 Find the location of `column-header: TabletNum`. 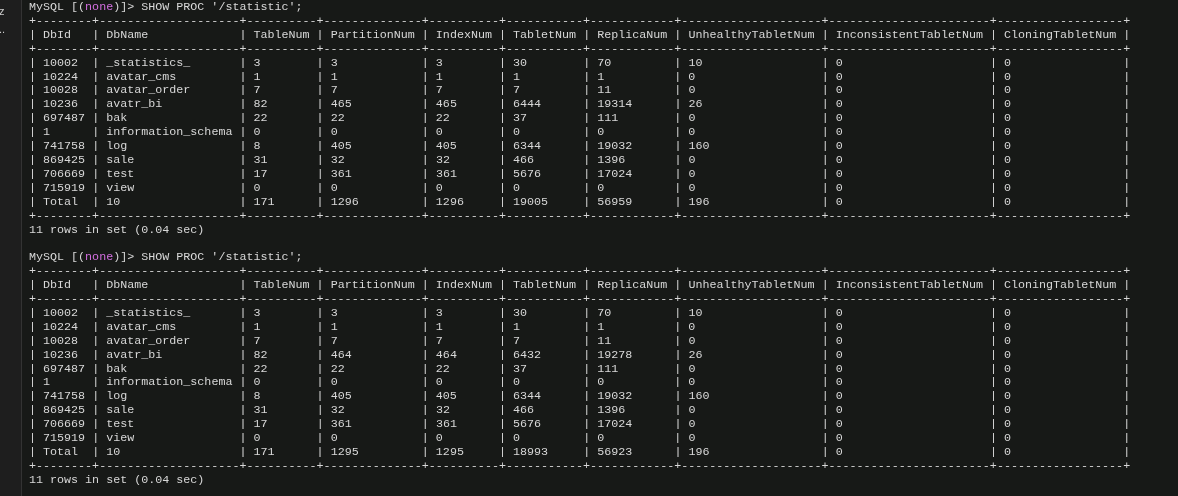

column-header: TabletNum is located at coordinates (545, 285).